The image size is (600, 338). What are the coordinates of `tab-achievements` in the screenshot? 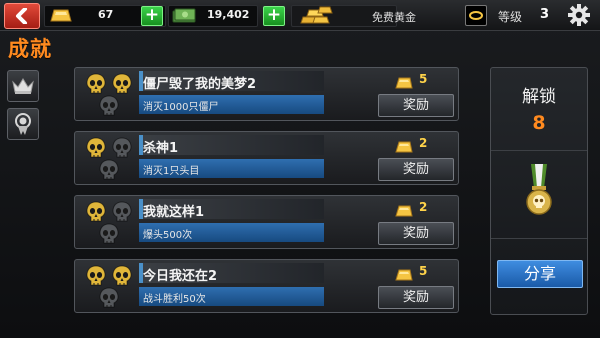 It's located at (23, 86).